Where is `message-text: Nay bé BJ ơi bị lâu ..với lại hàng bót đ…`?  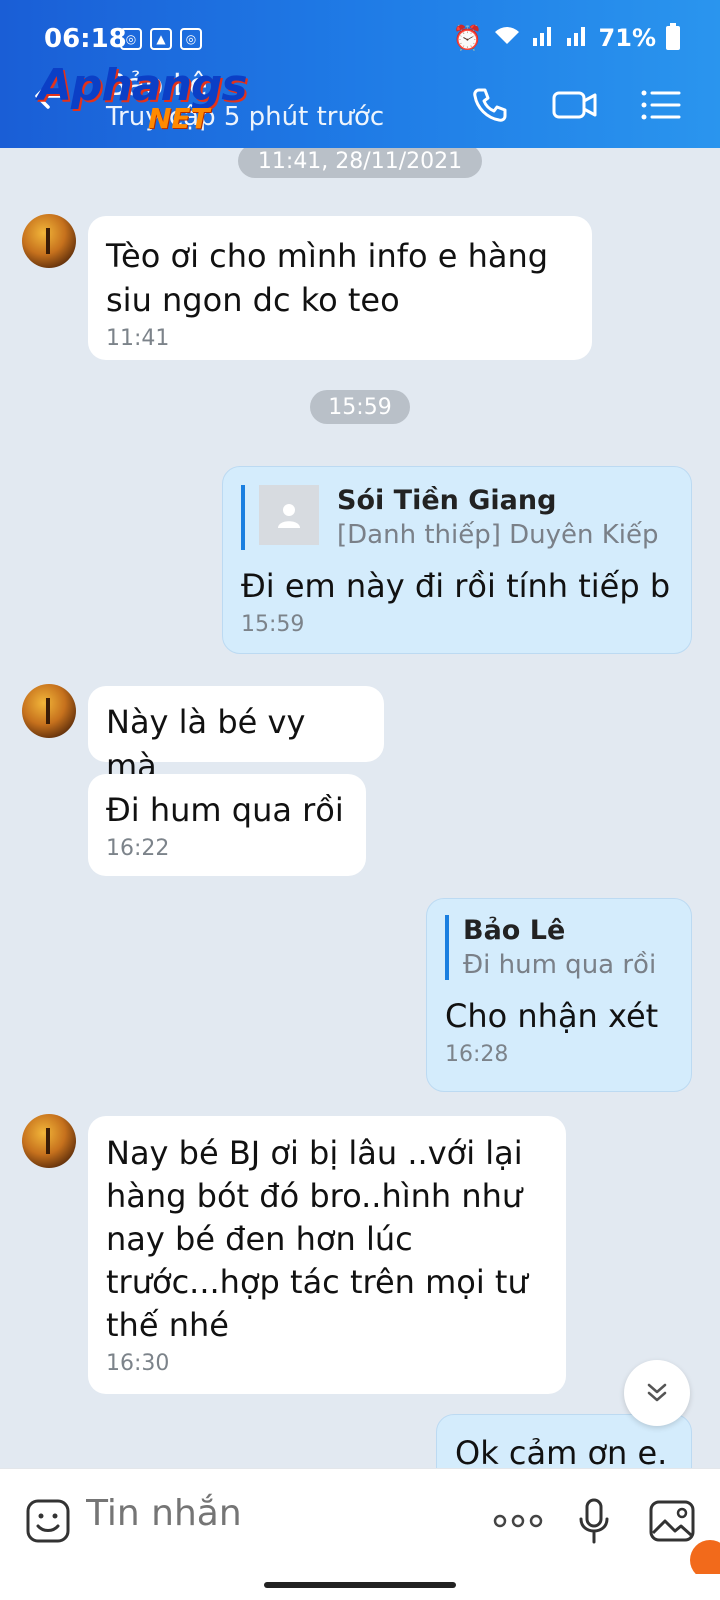 message-text: Nay bé BJ ơi bị lâu ..với lại hàng bót đ… is located at coordinates (317, 1239).